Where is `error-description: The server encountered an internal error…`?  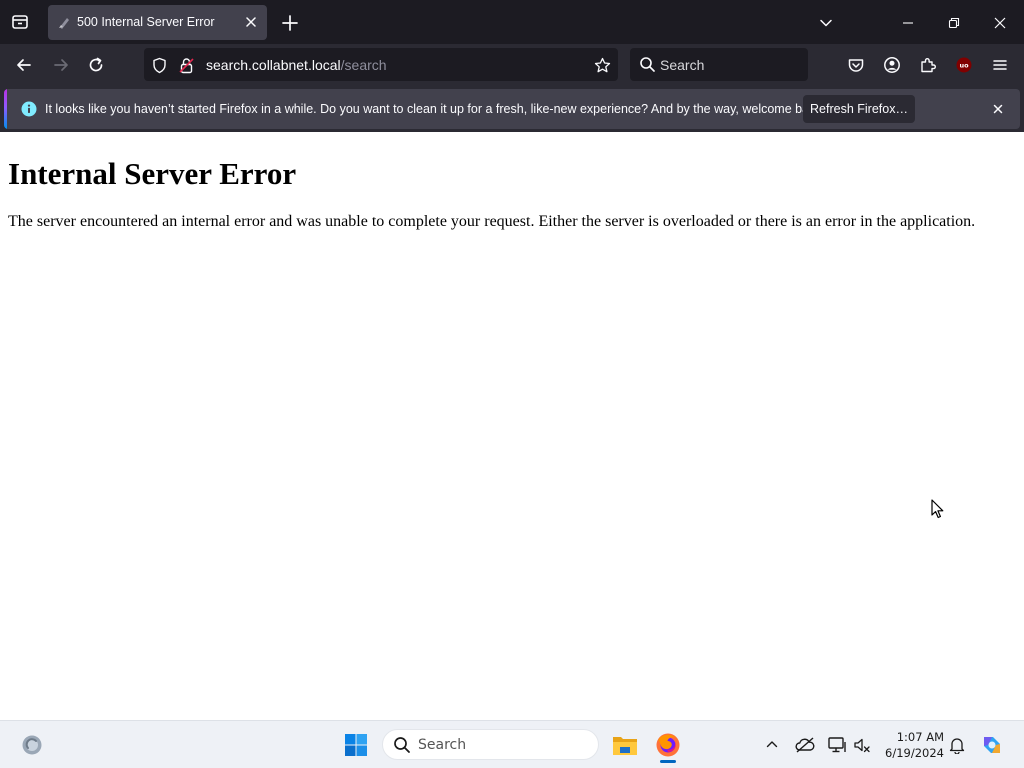 error-description: The server encountered an internal error… is located at coordinates (492, 221).